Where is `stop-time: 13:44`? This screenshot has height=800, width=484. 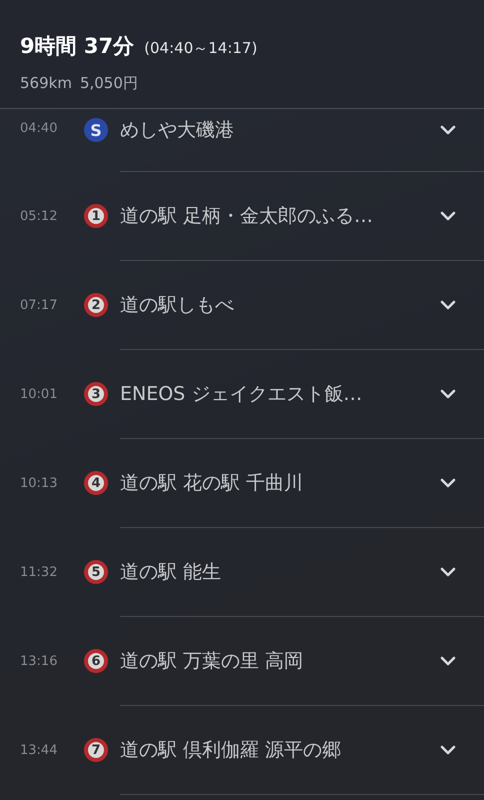 stop-time: 13:44 is located at coordinates (39, 750).